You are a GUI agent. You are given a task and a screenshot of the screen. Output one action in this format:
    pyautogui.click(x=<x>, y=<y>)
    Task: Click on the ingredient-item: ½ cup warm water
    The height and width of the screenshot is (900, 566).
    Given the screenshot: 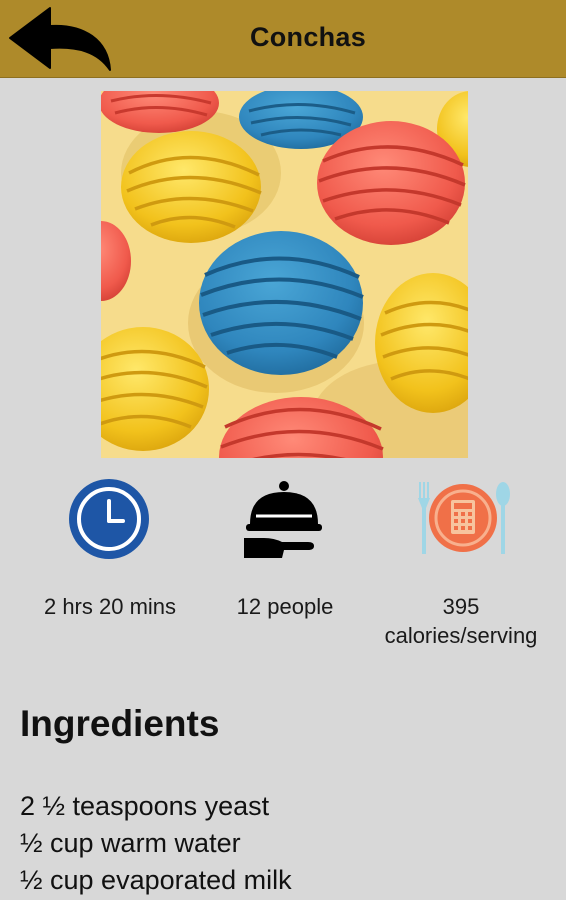 What is the action you would take?
    pyautogui.click(x=130, y=843)
    